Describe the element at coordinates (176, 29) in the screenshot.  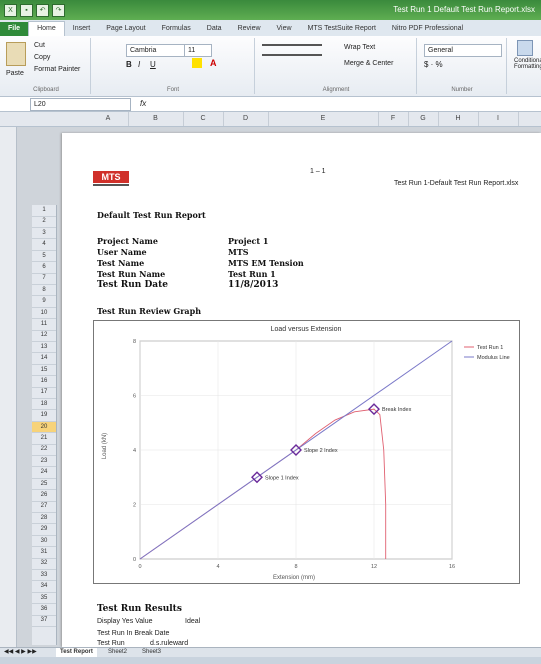
I see `tab-formulas: Formulas` at that location.